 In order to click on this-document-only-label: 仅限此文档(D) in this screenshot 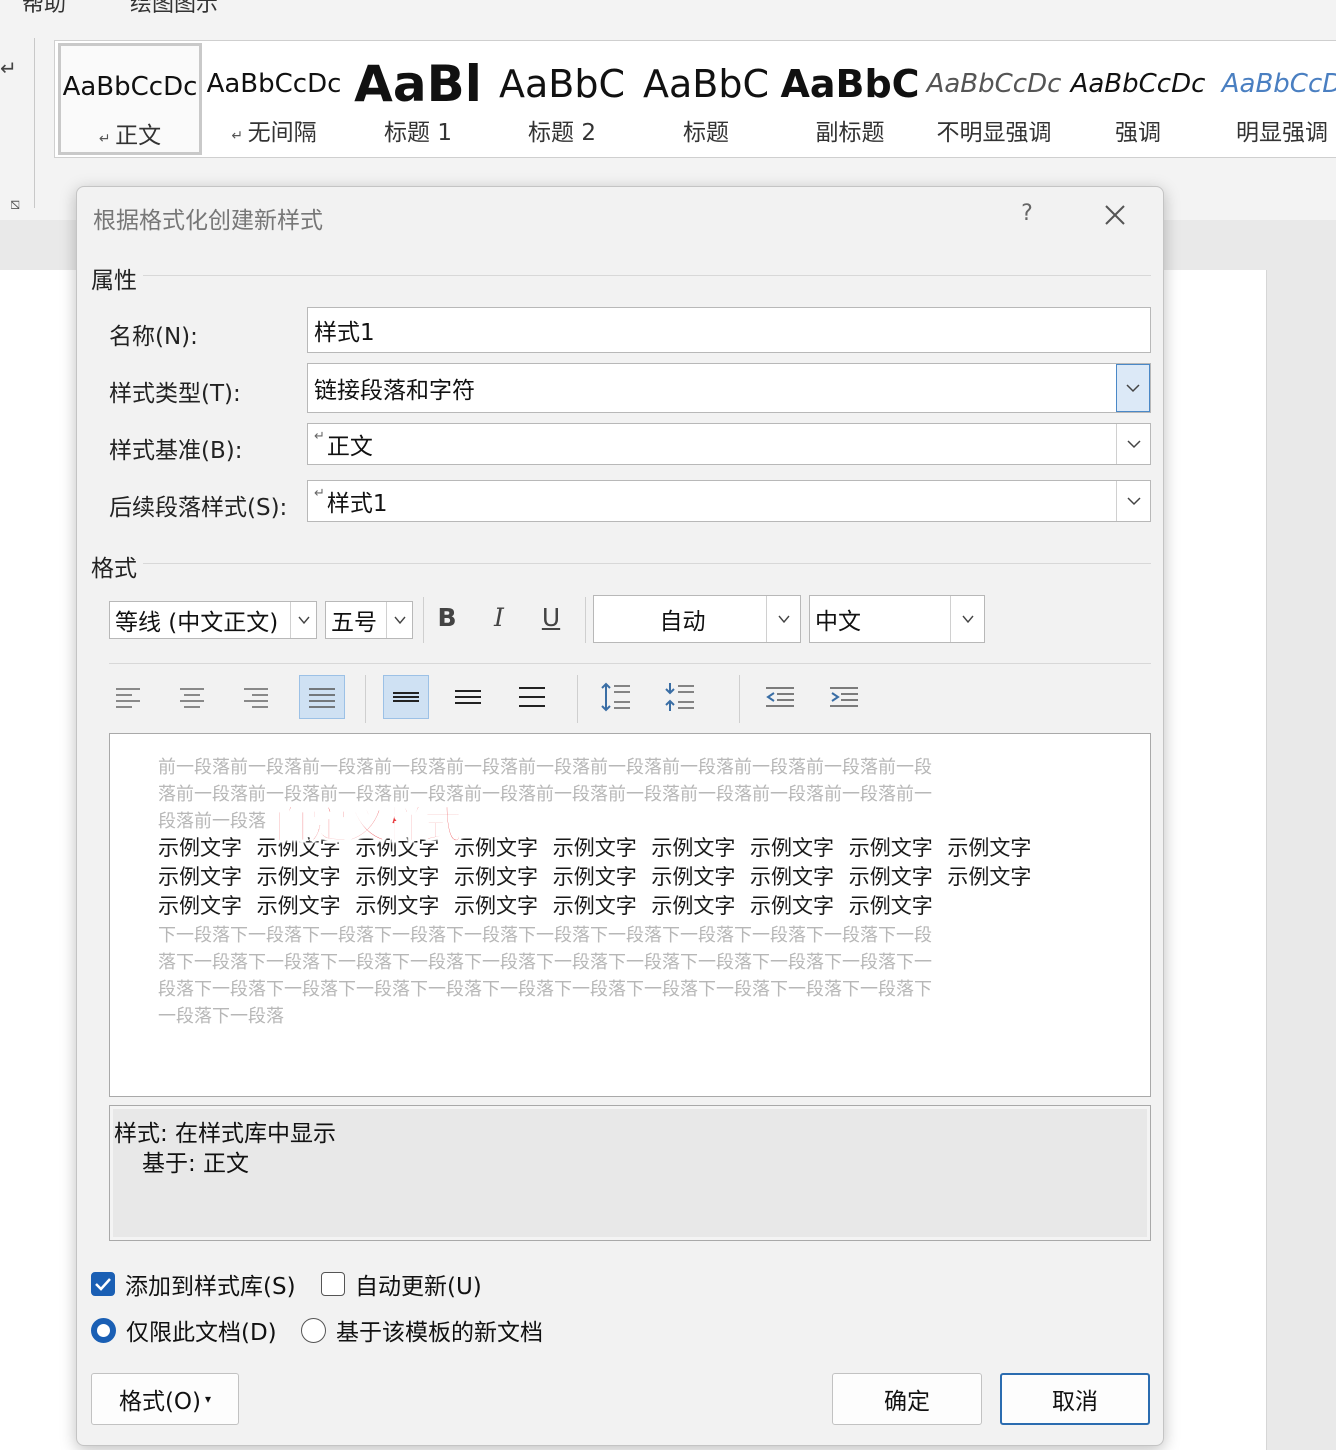, I will do `click(201, 1333)`.